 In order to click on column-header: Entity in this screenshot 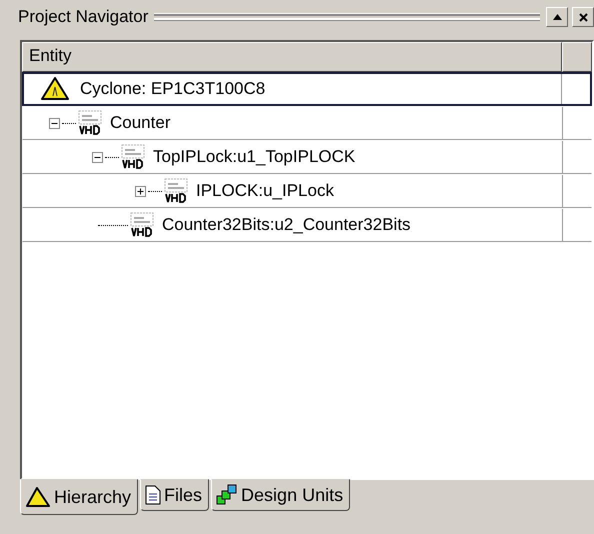, I will do `click(292, 57)`.